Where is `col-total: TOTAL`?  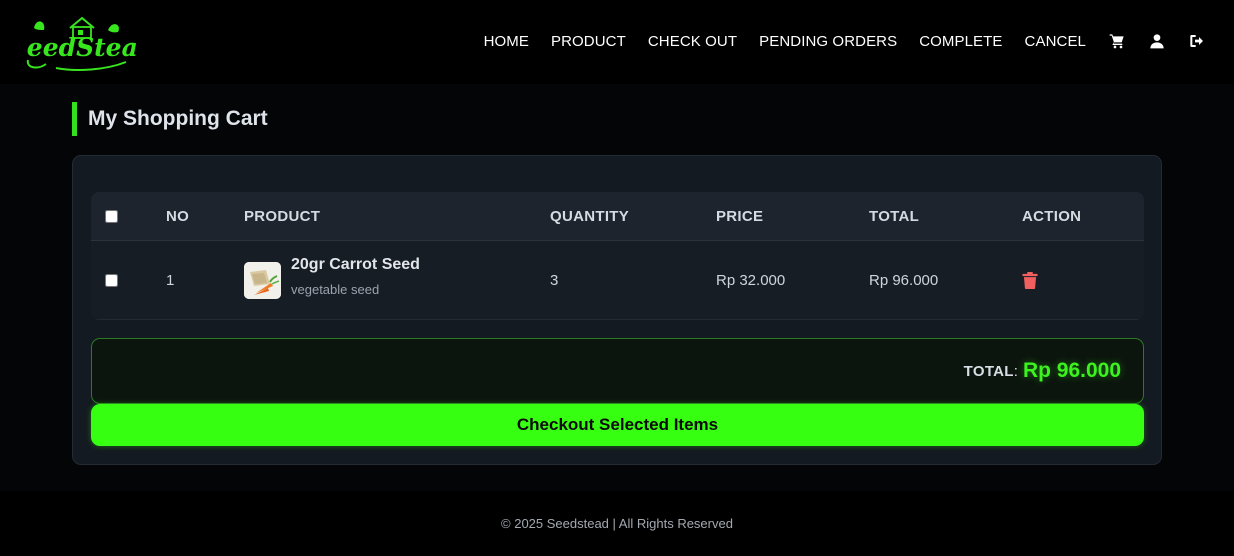
col-total: TOTAL is located at coordinates (894, 216).